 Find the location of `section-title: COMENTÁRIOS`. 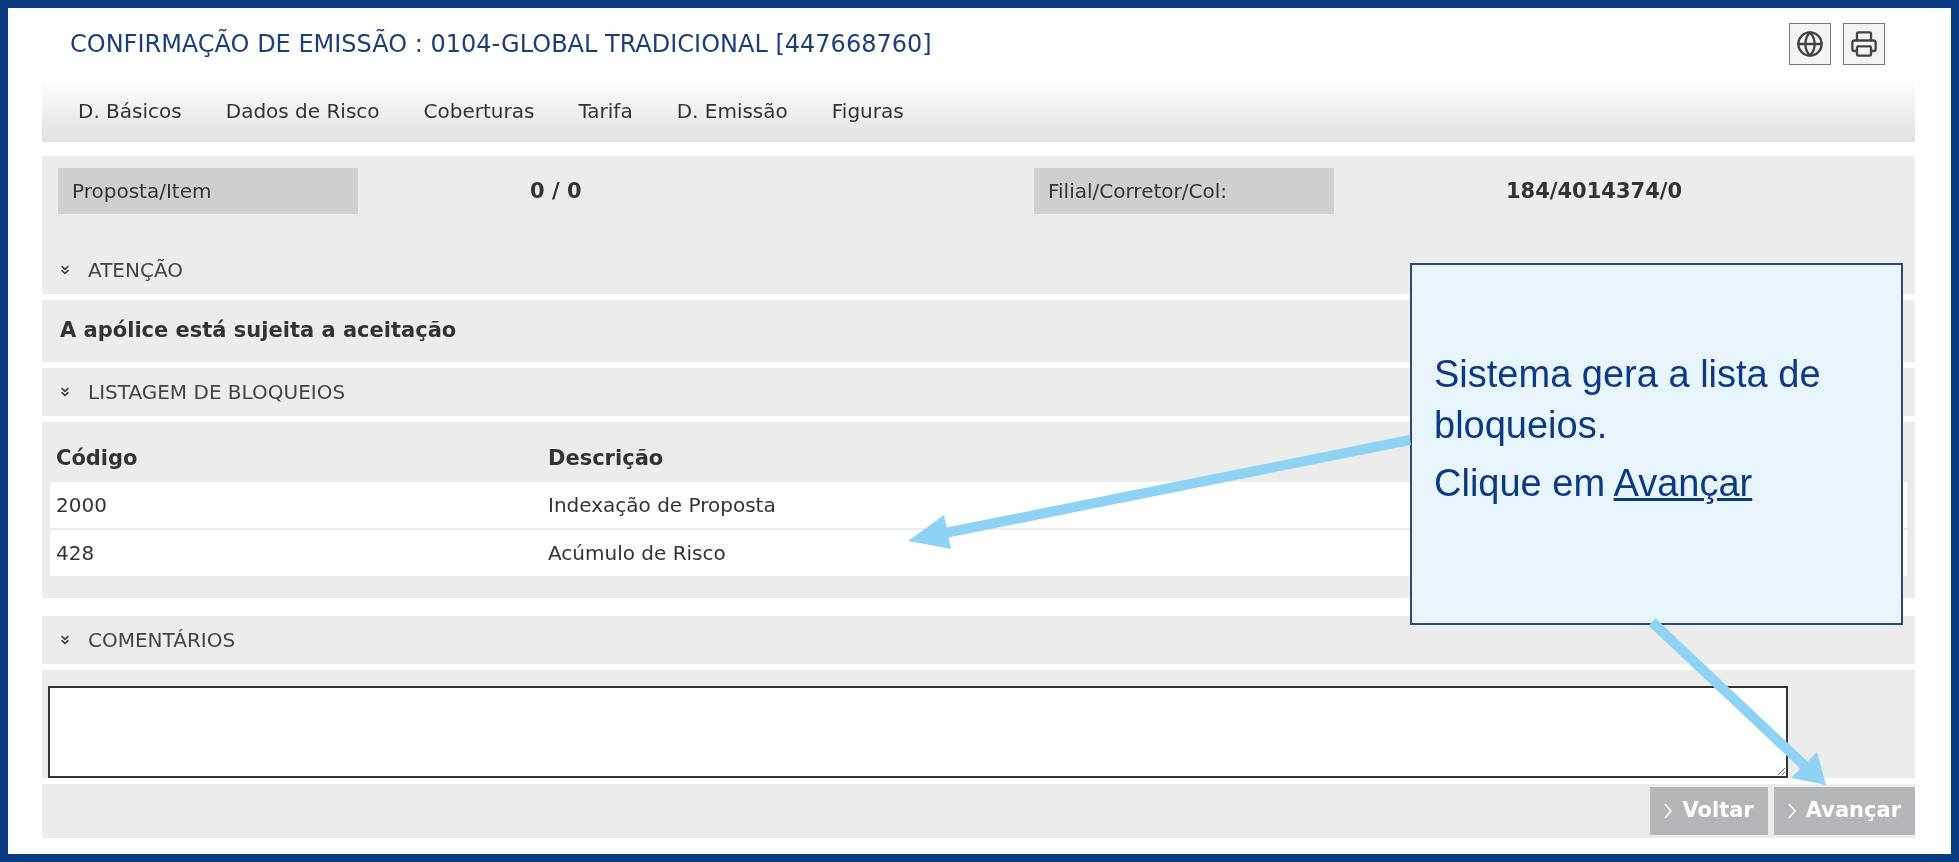

section-title: COMENTÁRIOS is located at coordinates (162, 640).